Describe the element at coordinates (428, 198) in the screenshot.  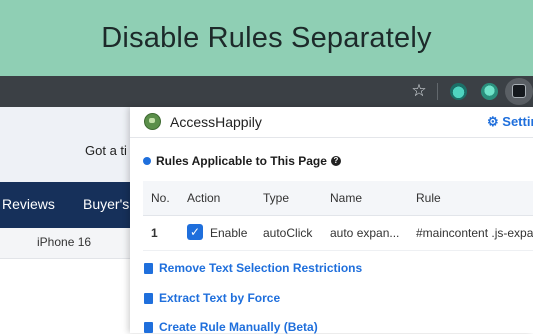
I see `column-header-rule: Rule` at that location.